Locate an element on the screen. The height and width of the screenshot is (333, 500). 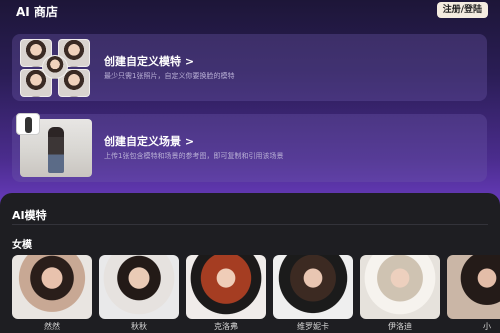
model-name: 维罗妮卡 is located at coordinates (313, 326).